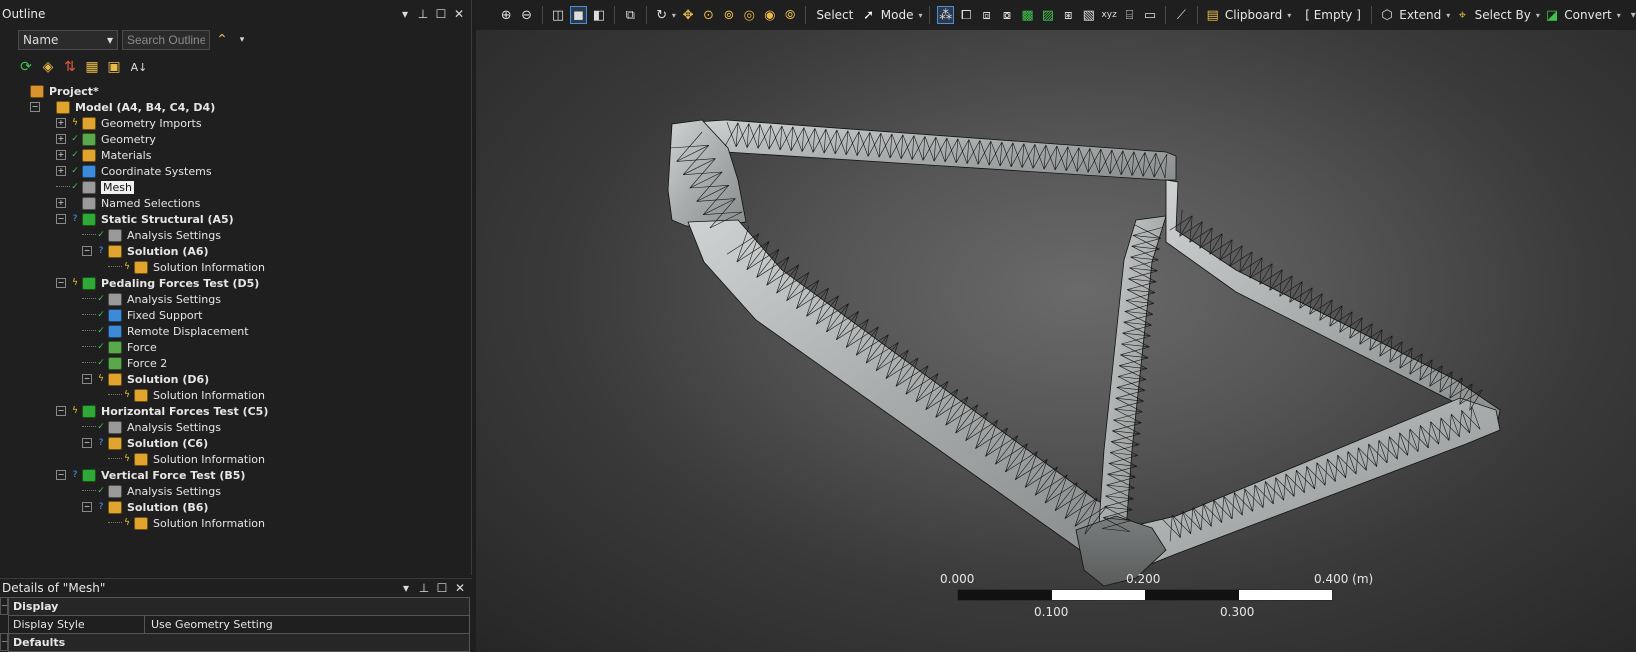  What do you see at coordinates (70, 67) in the screenshot?
I see `sort-icon: ⇅` at bounding box center [70, 67].